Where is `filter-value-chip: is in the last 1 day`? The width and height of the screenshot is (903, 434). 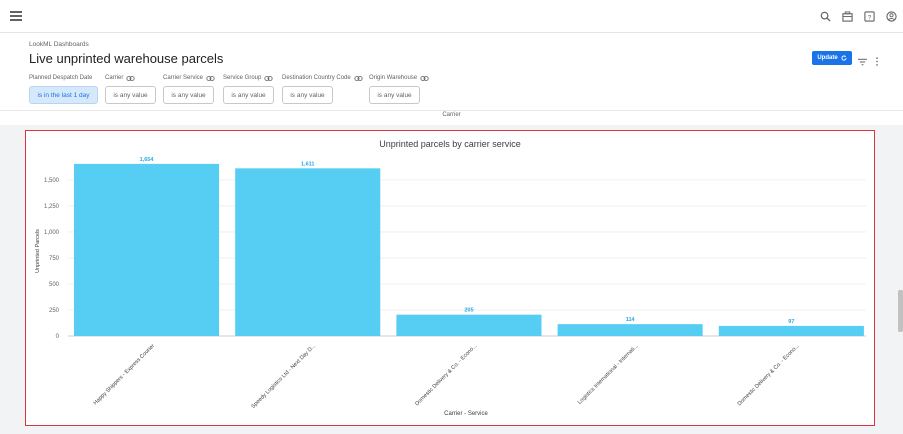
filter-value-chip: is in the last 1 day is located at coordinates (63, 95).